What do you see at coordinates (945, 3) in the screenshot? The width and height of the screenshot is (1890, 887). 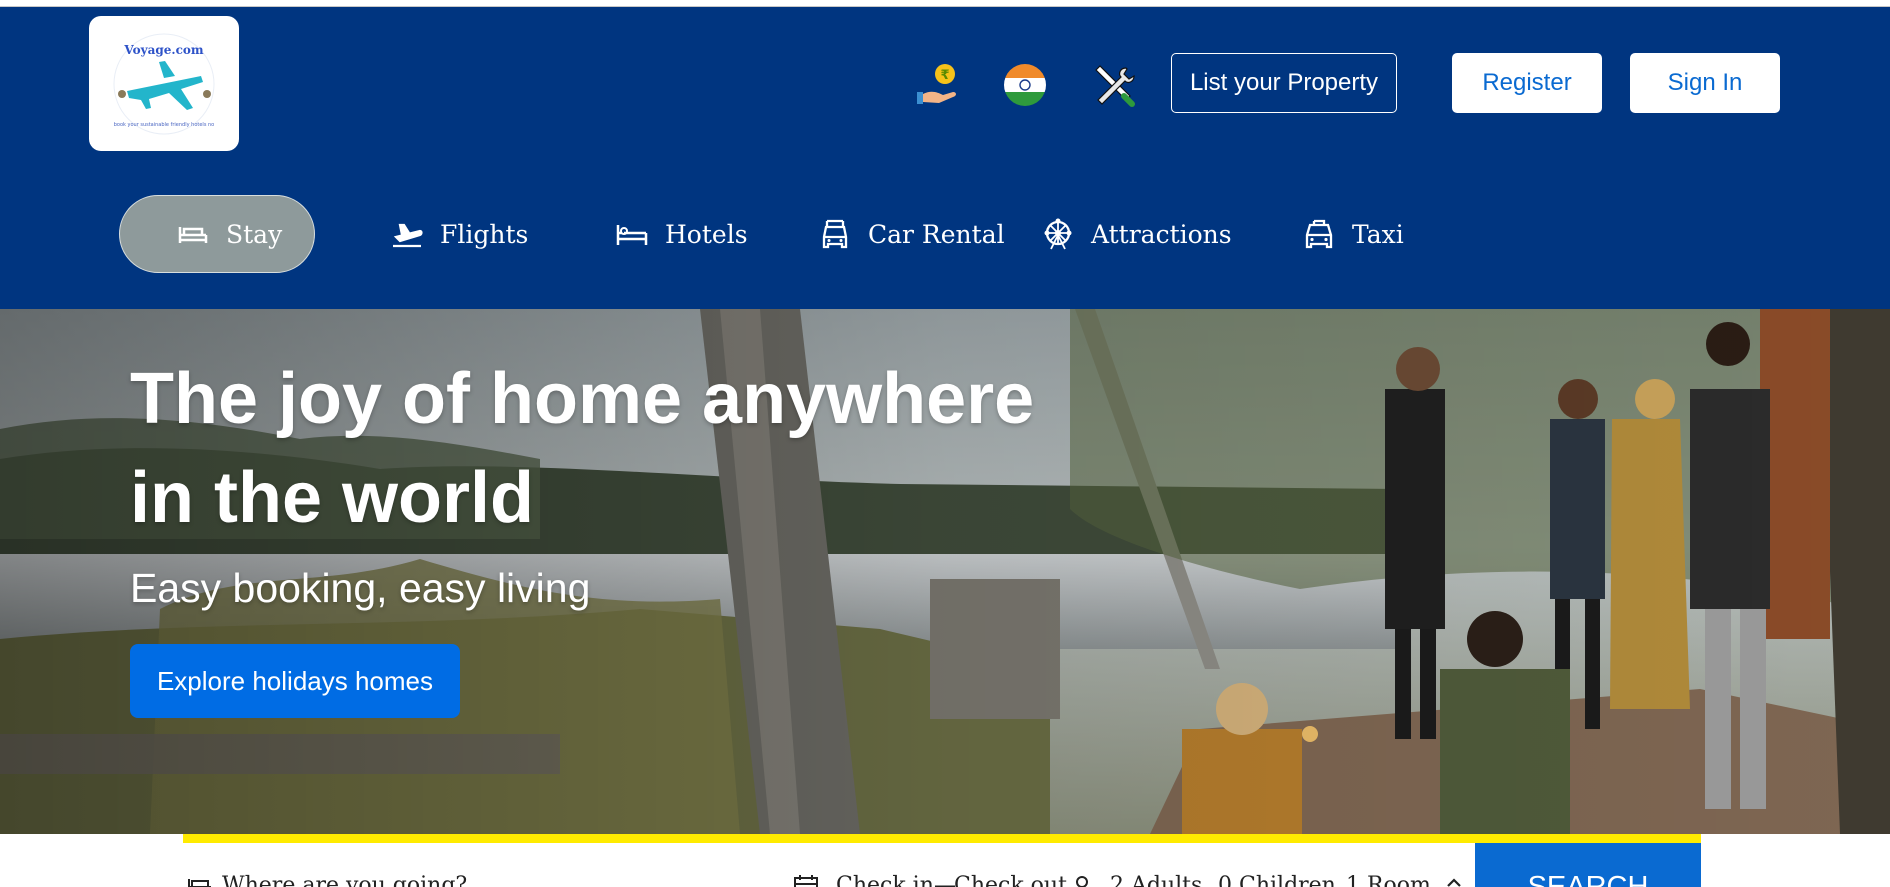 I see `top-border` at bounding box center [945, 3].